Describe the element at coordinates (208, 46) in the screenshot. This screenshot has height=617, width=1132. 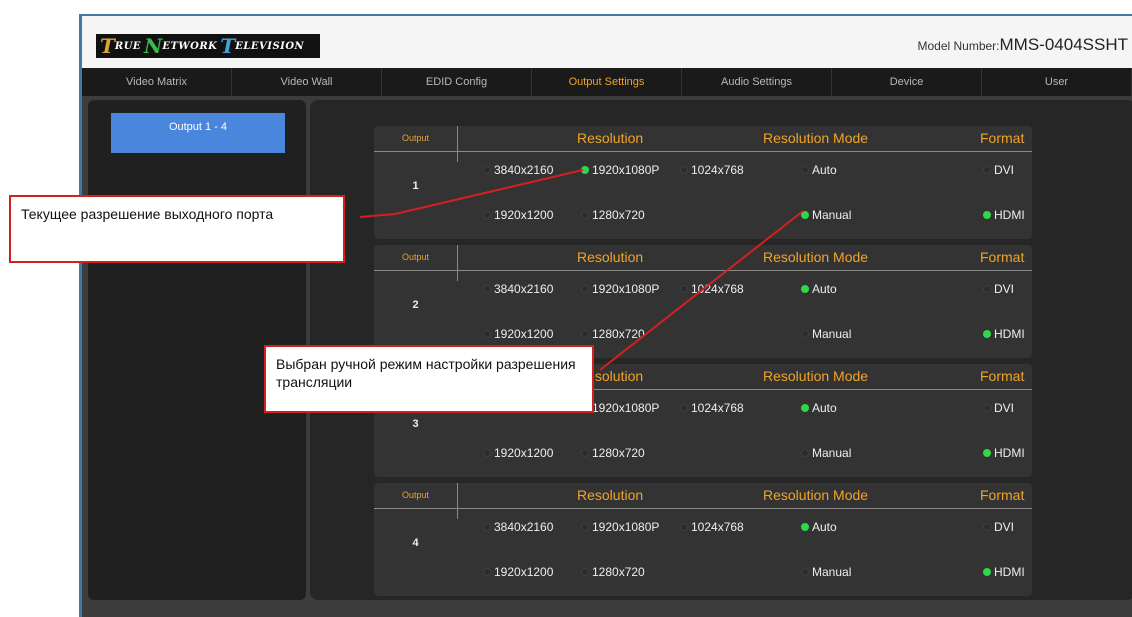
I see `brand-logo: T RUE N ETWORK T ELEVISION` at that location.